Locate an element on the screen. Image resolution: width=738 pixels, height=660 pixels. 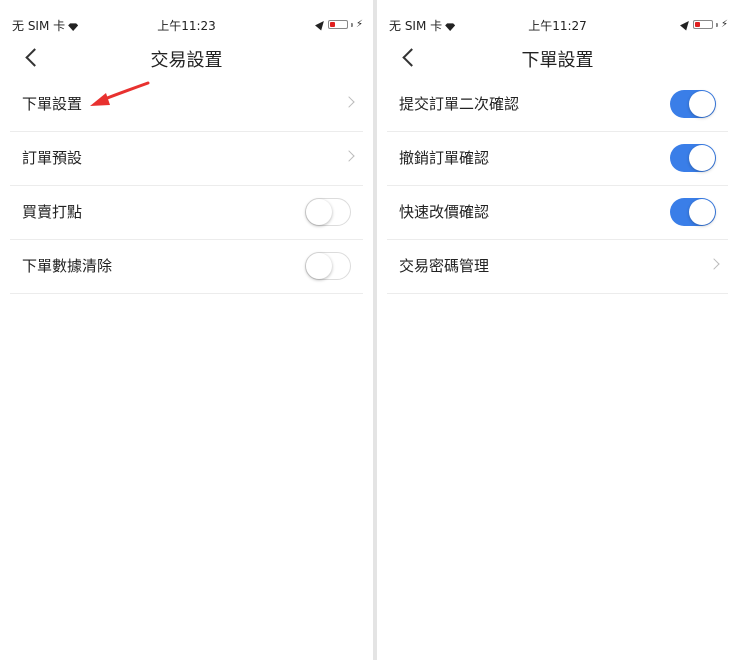
quick-price-change-confirm-row: 快速改價確認 is located at coordinates (557, 213).